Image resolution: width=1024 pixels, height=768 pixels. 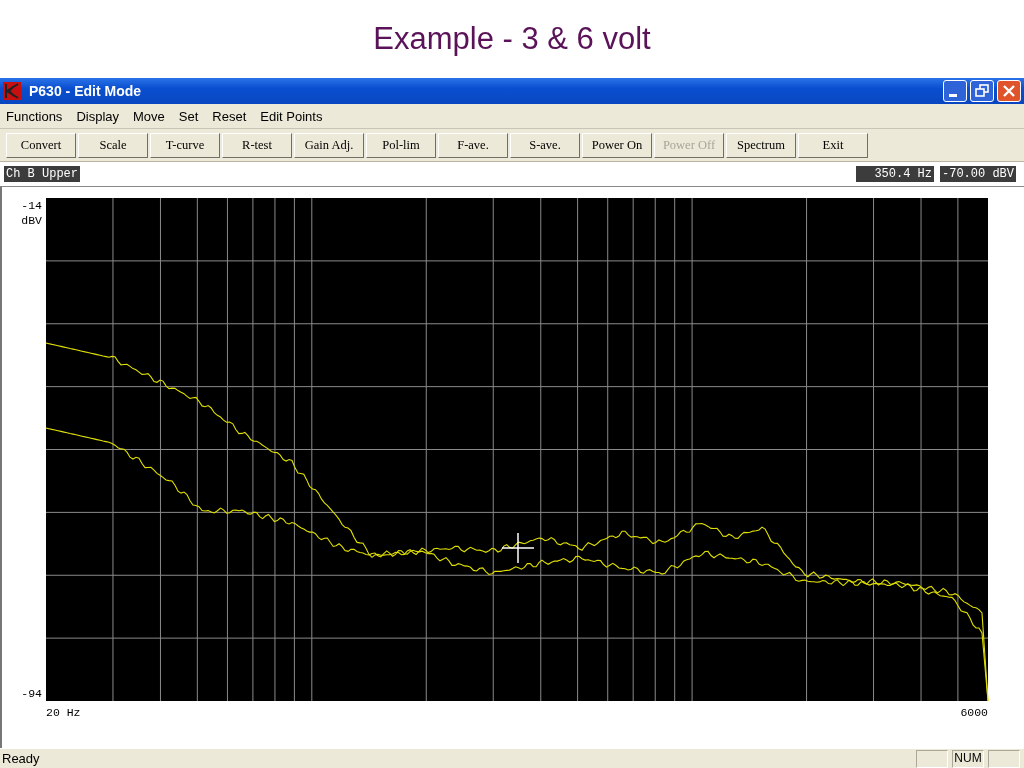 I want to click on y-axis-unit: dBV, so click(x=31, y=220).